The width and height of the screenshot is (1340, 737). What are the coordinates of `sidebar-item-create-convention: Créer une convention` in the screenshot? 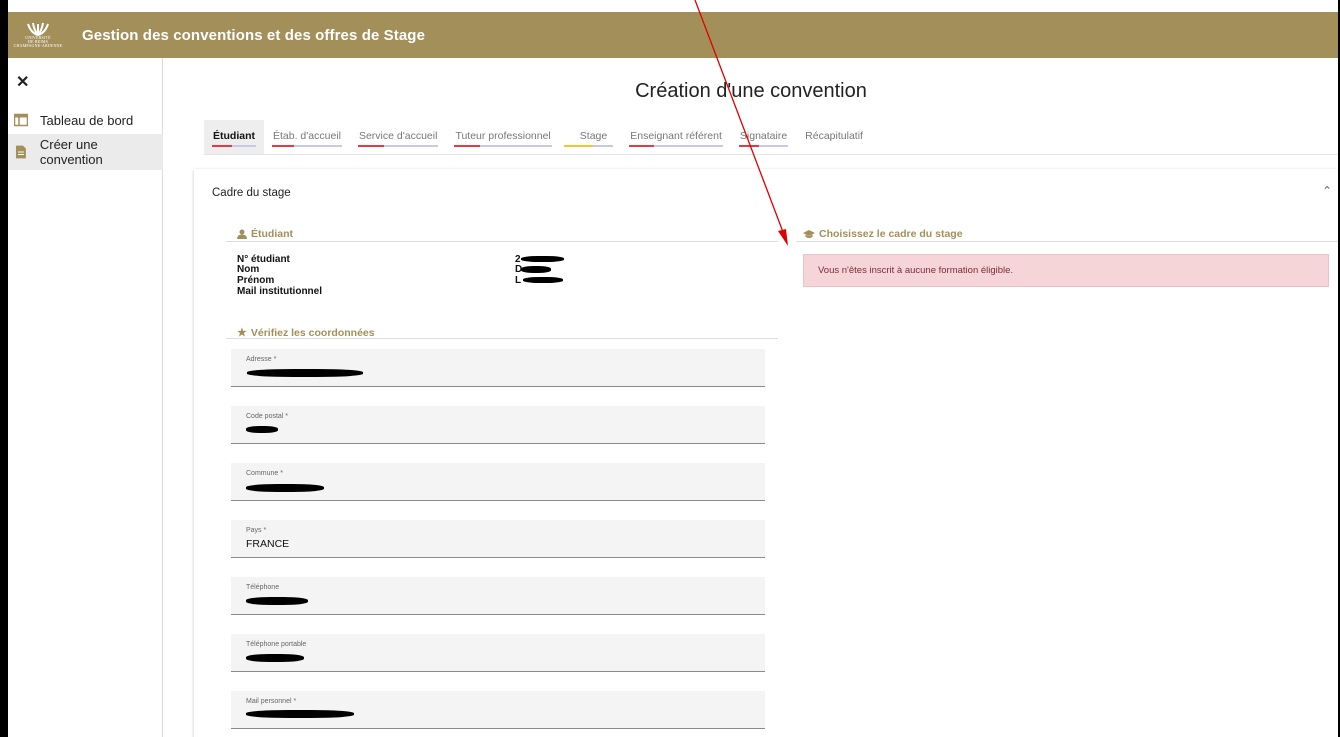 It's located at (85, 152).